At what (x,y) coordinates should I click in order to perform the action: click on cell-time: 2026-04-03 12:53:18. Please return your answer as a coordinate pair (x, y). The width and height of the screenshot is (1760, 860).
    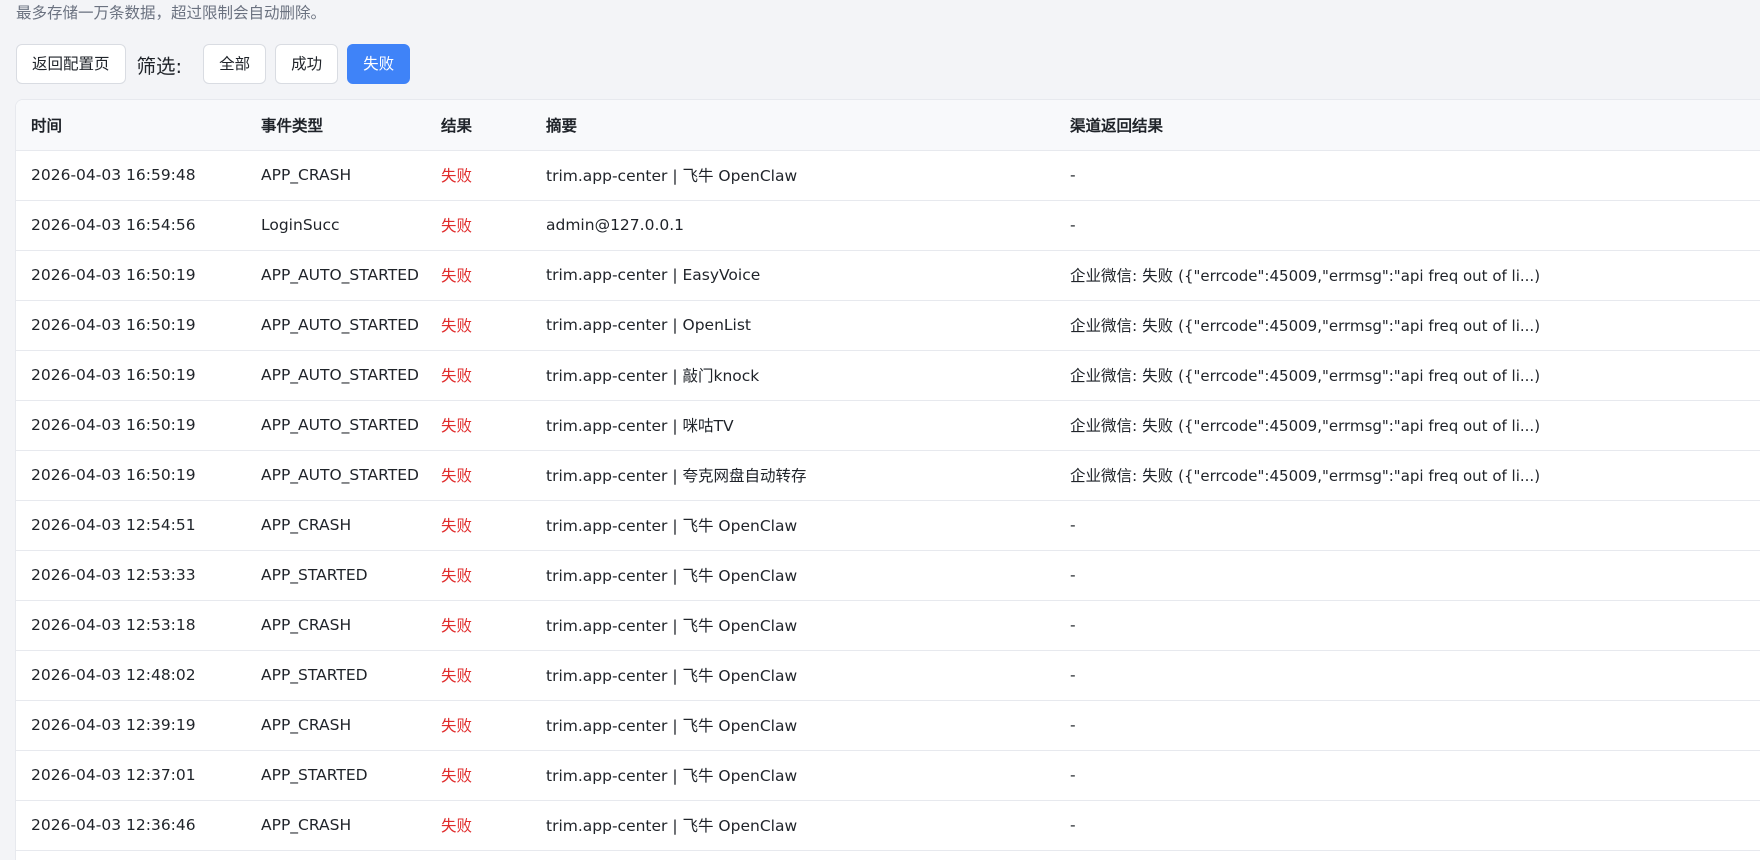
    Looking at the image, I should click on (131, 625).